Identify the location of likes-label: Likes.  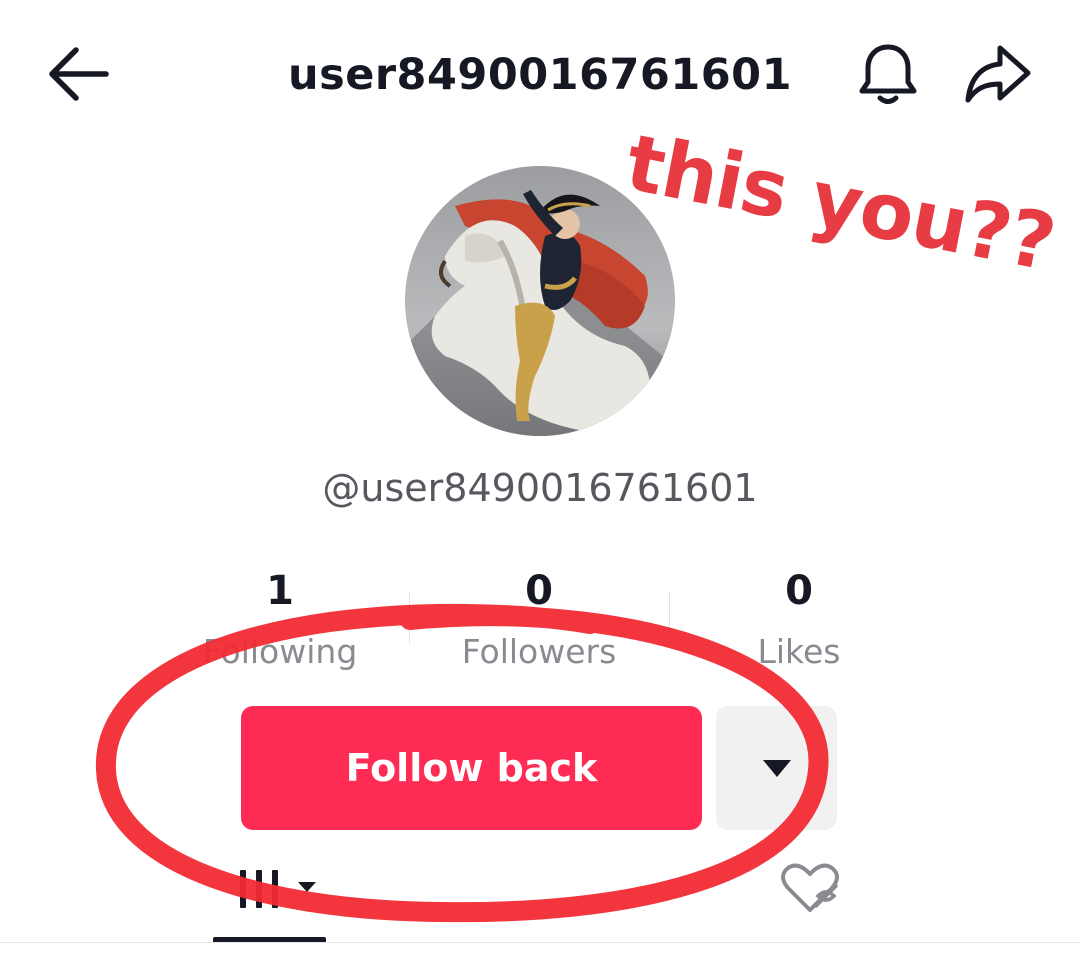
(799, 651).